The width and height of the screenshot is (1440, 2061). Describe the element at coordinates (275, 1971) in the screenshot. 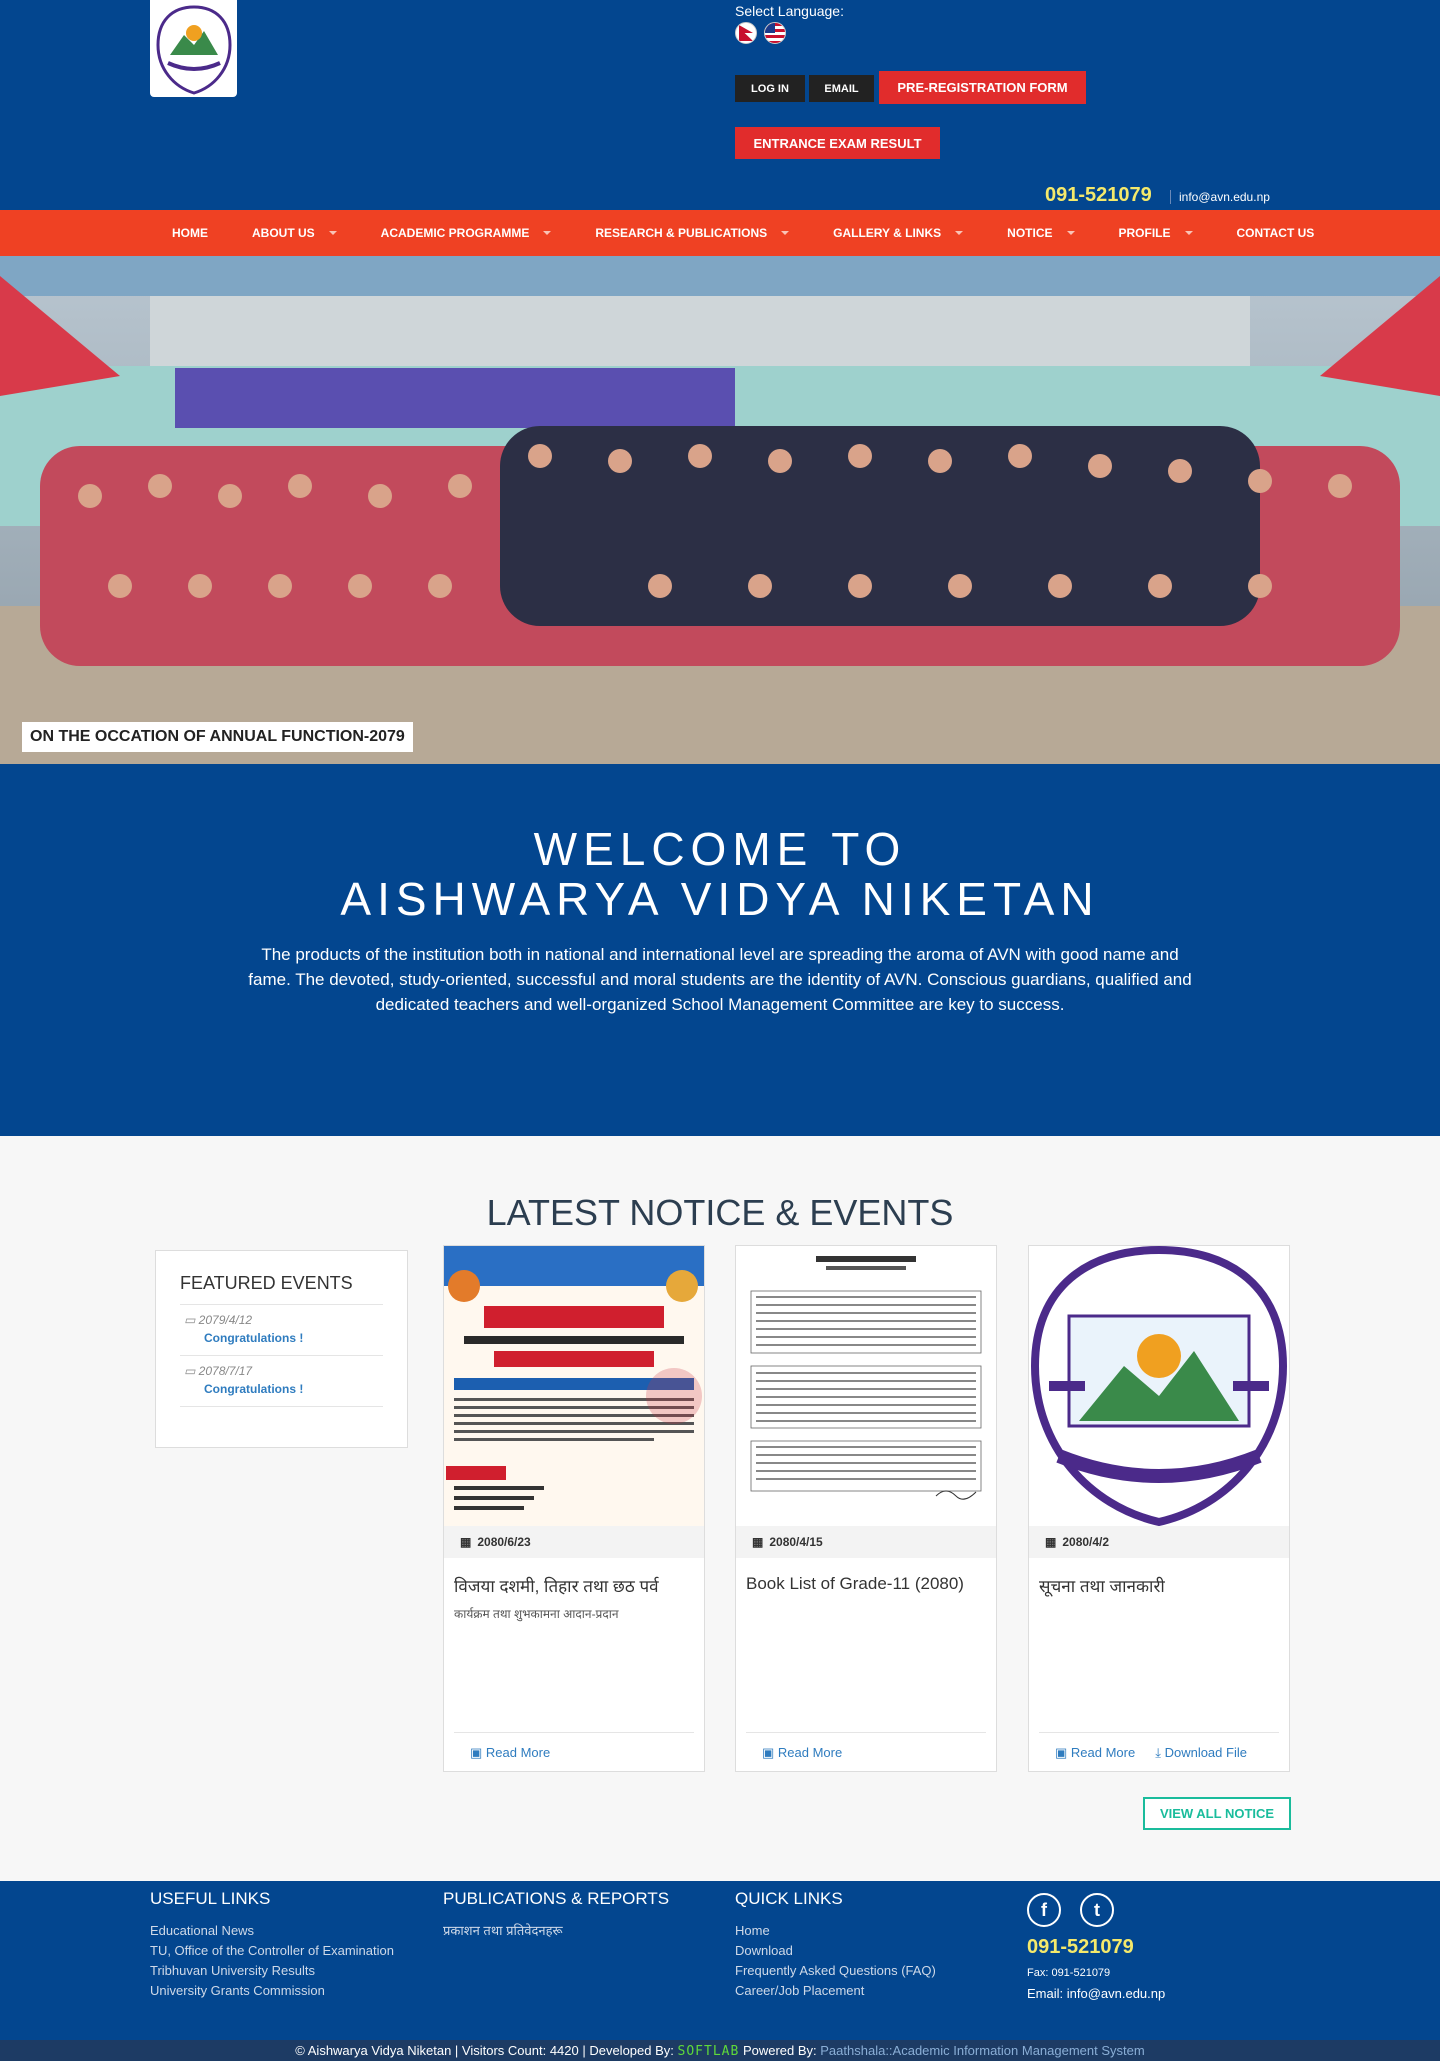

I see `footer-link: Tribhuvan University Results` at that location.